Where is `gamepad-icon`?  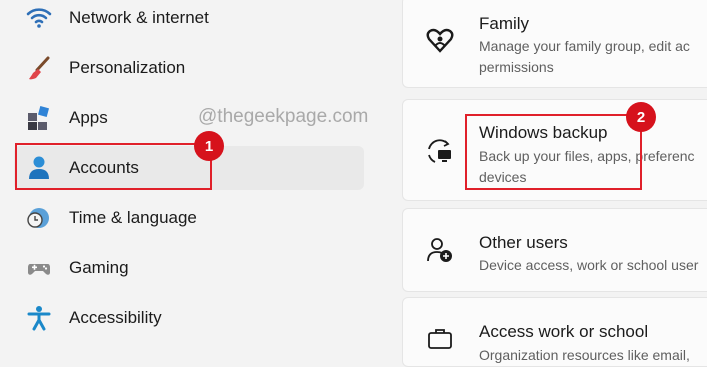
gamepad-icon is located at coordinates (39, 268).